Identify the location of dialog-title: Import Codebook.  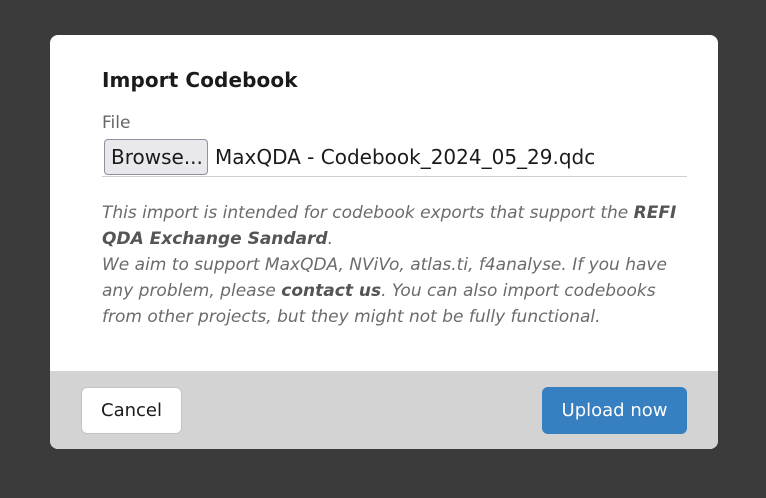
(200, 80).